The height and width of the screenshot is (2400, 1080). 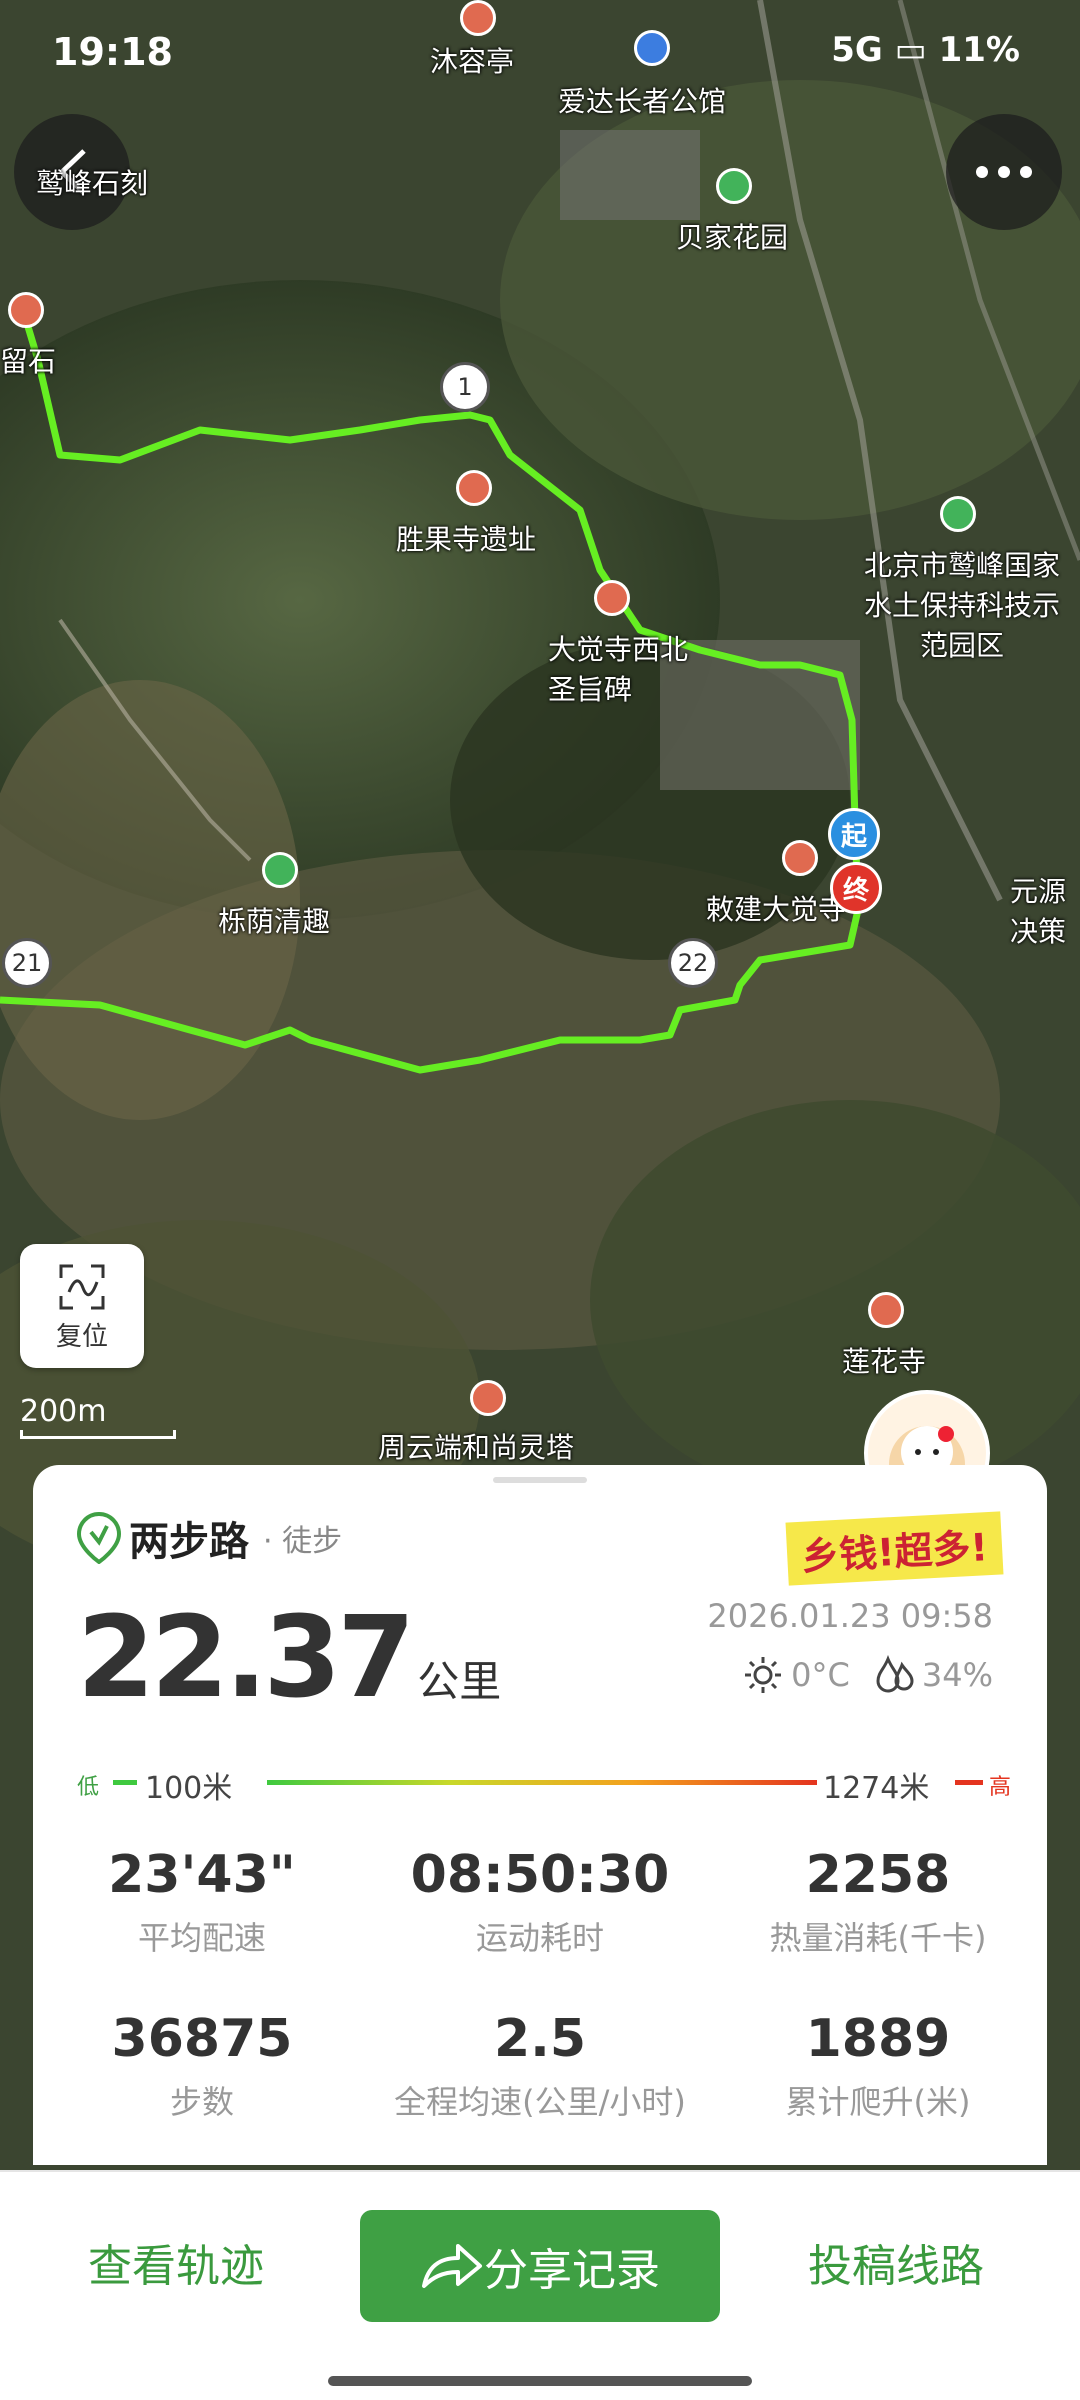 I want to click on scale-label: 200m, so click(x=63, y=1411).